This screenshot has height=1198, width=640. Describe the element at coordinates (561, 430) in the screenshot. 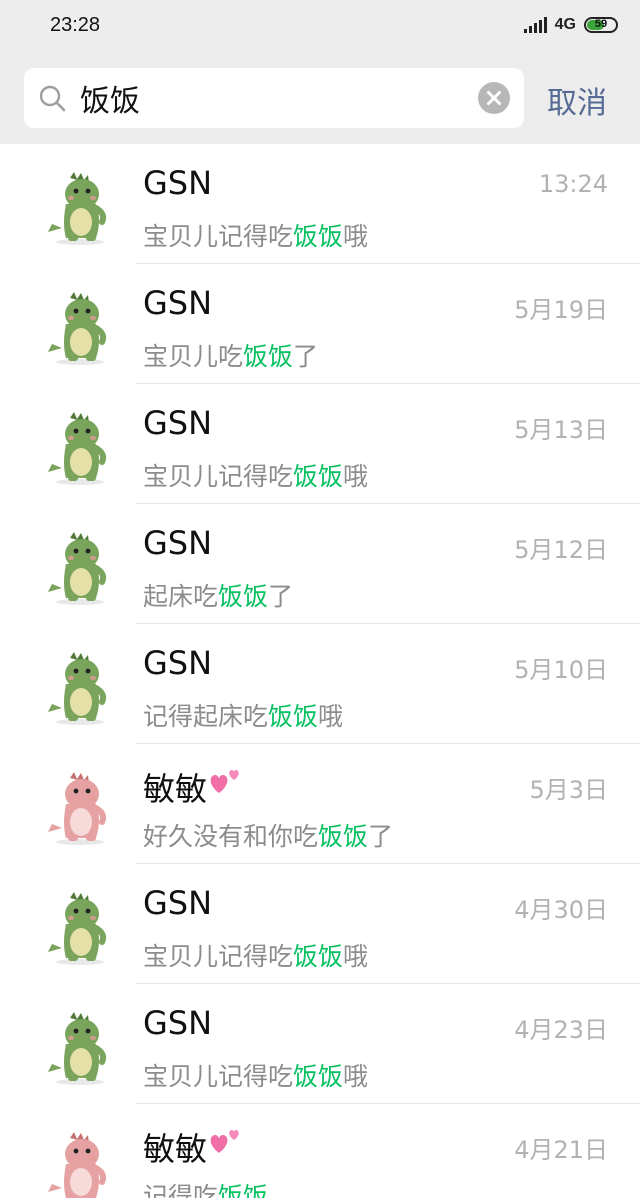

I see `message-date: 5月13日` at that location.